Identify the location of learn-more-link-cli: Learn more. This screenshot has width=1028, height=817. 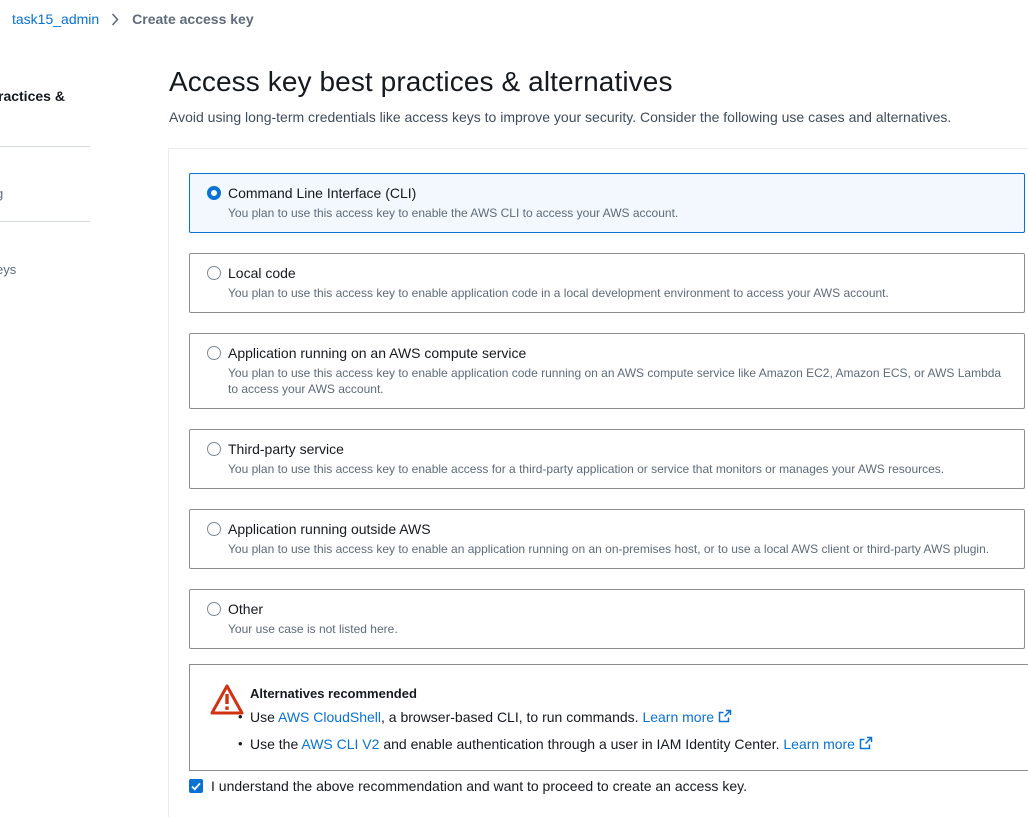
(828, 744).